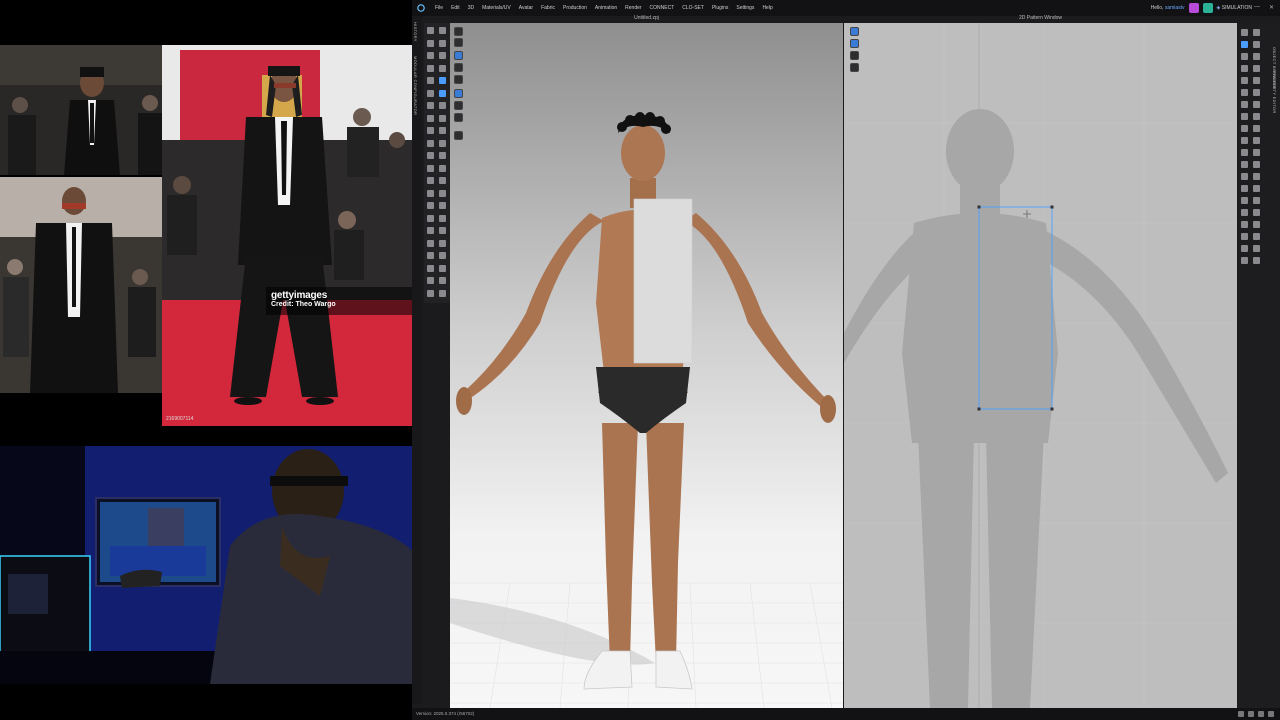 The height and width of the screenshot is (720, 1280). Describe the element at coordinates (1261, 714) in the screenshot. I see `settings-icon` at that location.